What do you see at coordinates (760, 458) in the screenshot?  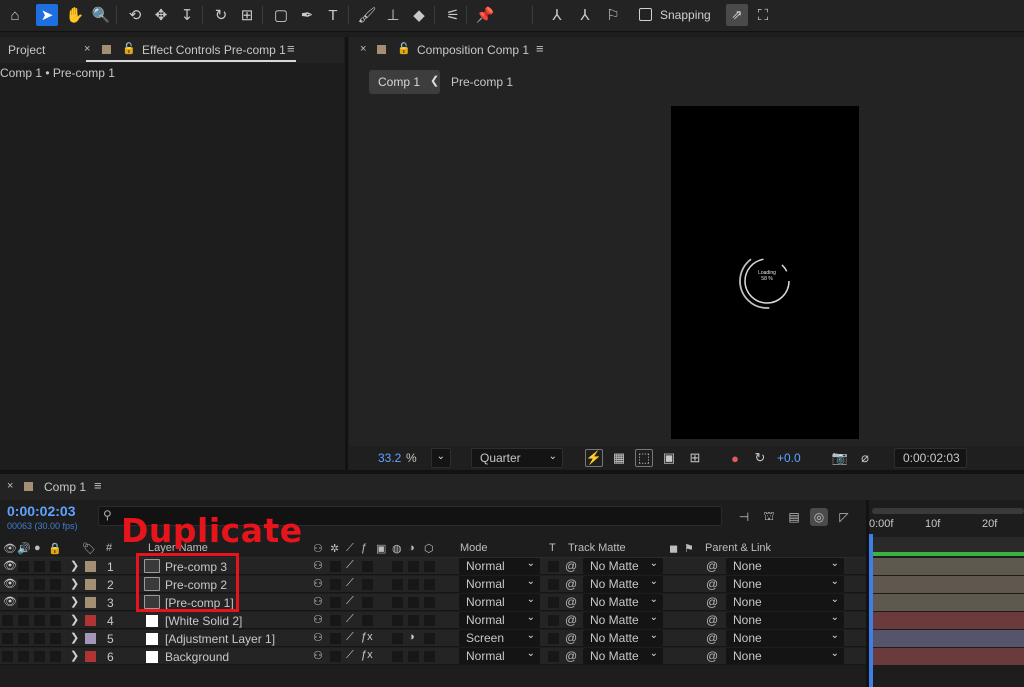 I see `reset-exposure-icon: ↻` at bounding box center [760, 458].